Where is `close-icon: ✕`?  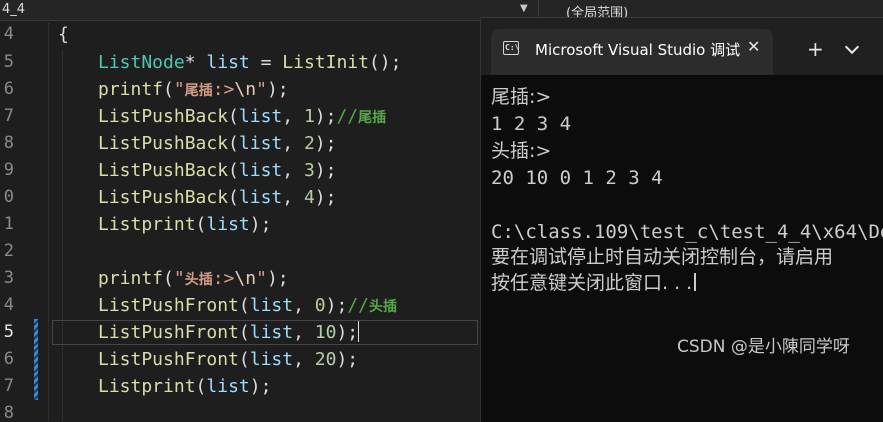 close-icon: ✕ is located at coordinates (753, 46).